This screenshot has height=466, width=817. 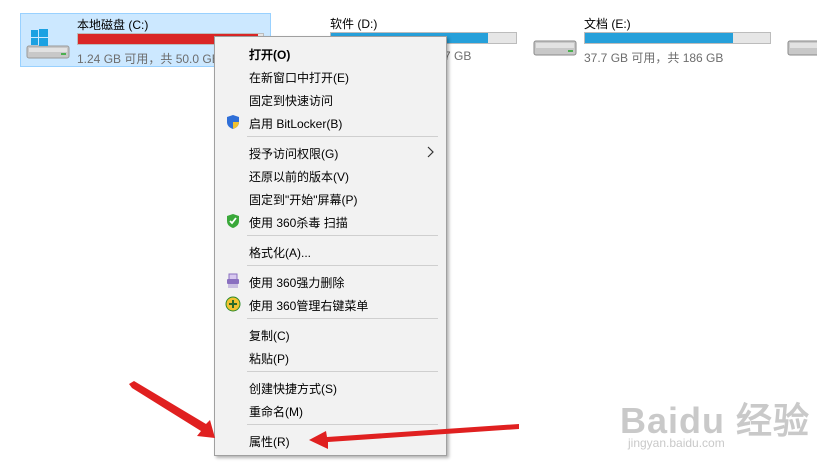 What do you see at coordinates (676, 443) in the screenshot?
I see `watermark-url: jingyan.baidu.com` at bounding box center [676, 443].